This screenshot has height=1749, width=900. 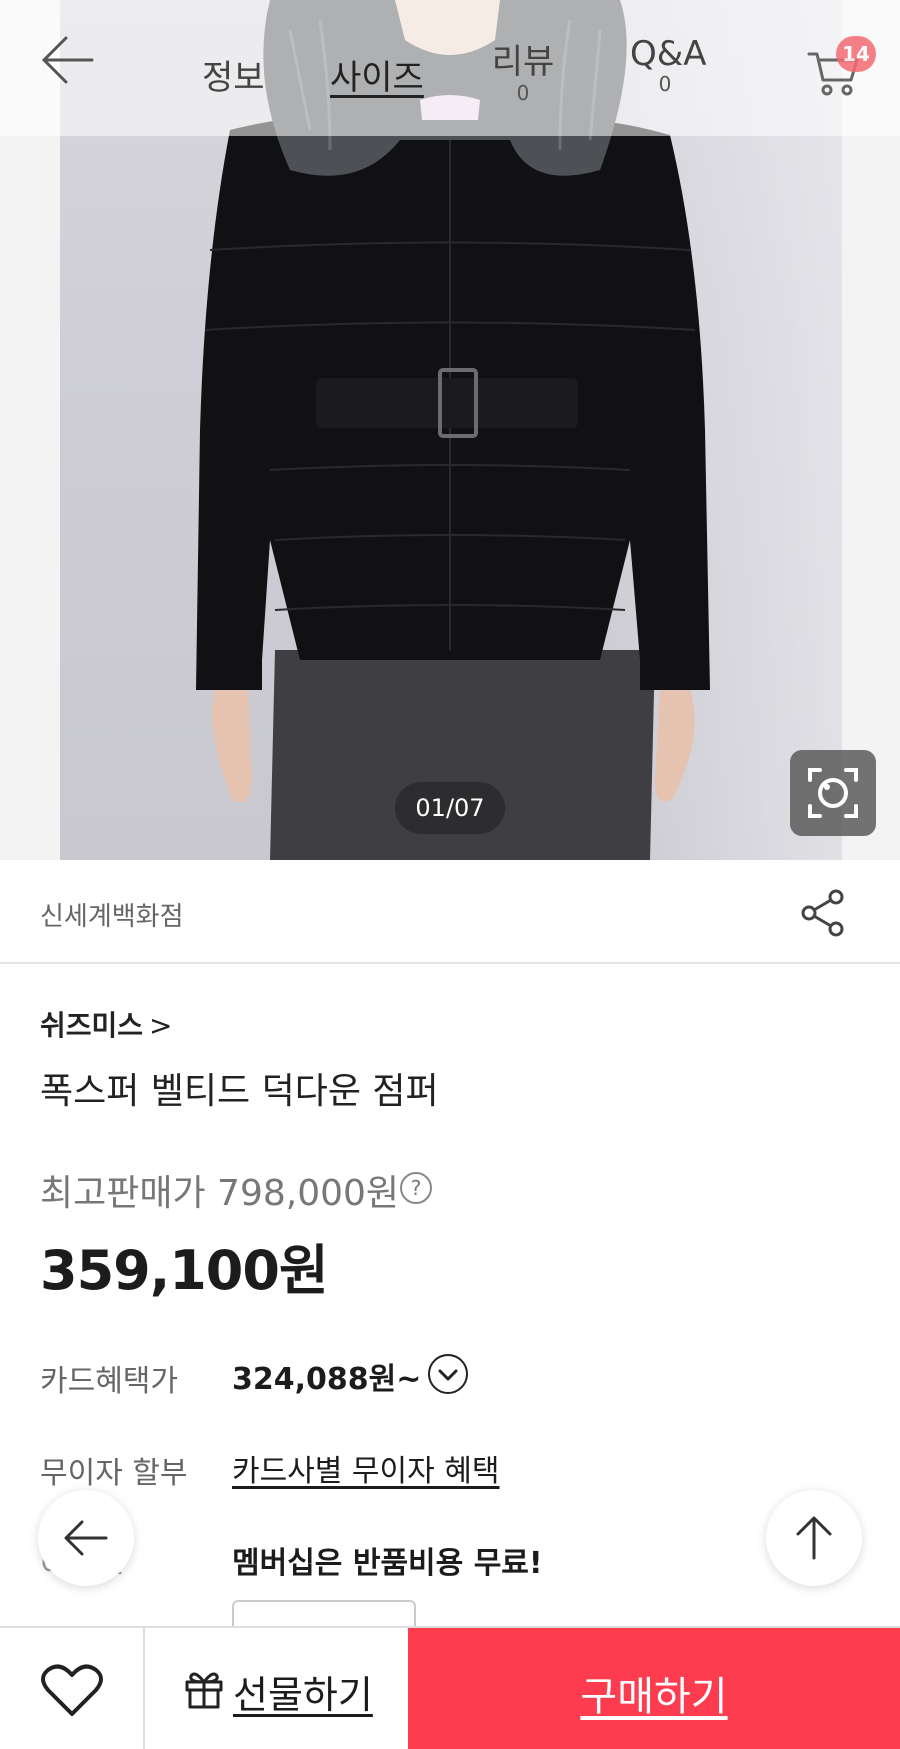 I want to click on tab-qna: Q&A 0, so click(x=668, y=65).